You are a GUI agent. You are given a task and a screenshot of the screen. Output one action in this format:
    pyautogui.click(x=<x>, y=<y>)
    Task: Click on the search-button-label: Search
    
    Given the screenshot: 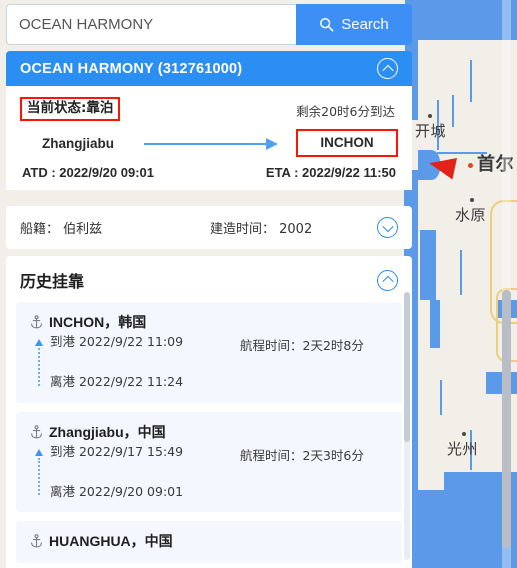 What is the action you would take?
    pyautogui.click(x=365, y=24)
    